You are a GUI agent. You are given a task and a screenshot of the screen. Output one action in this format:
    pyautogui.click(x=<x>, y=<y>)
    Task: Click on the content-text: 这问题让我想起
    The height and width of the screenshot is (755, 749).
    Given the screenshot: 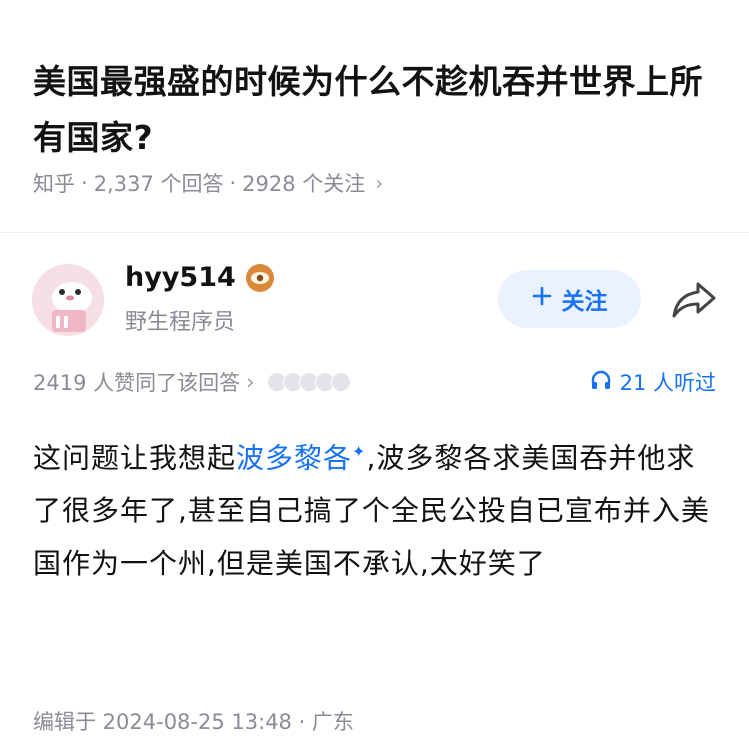 What is the action you would take?
    pyautogui.click(x=135, y=458)
    